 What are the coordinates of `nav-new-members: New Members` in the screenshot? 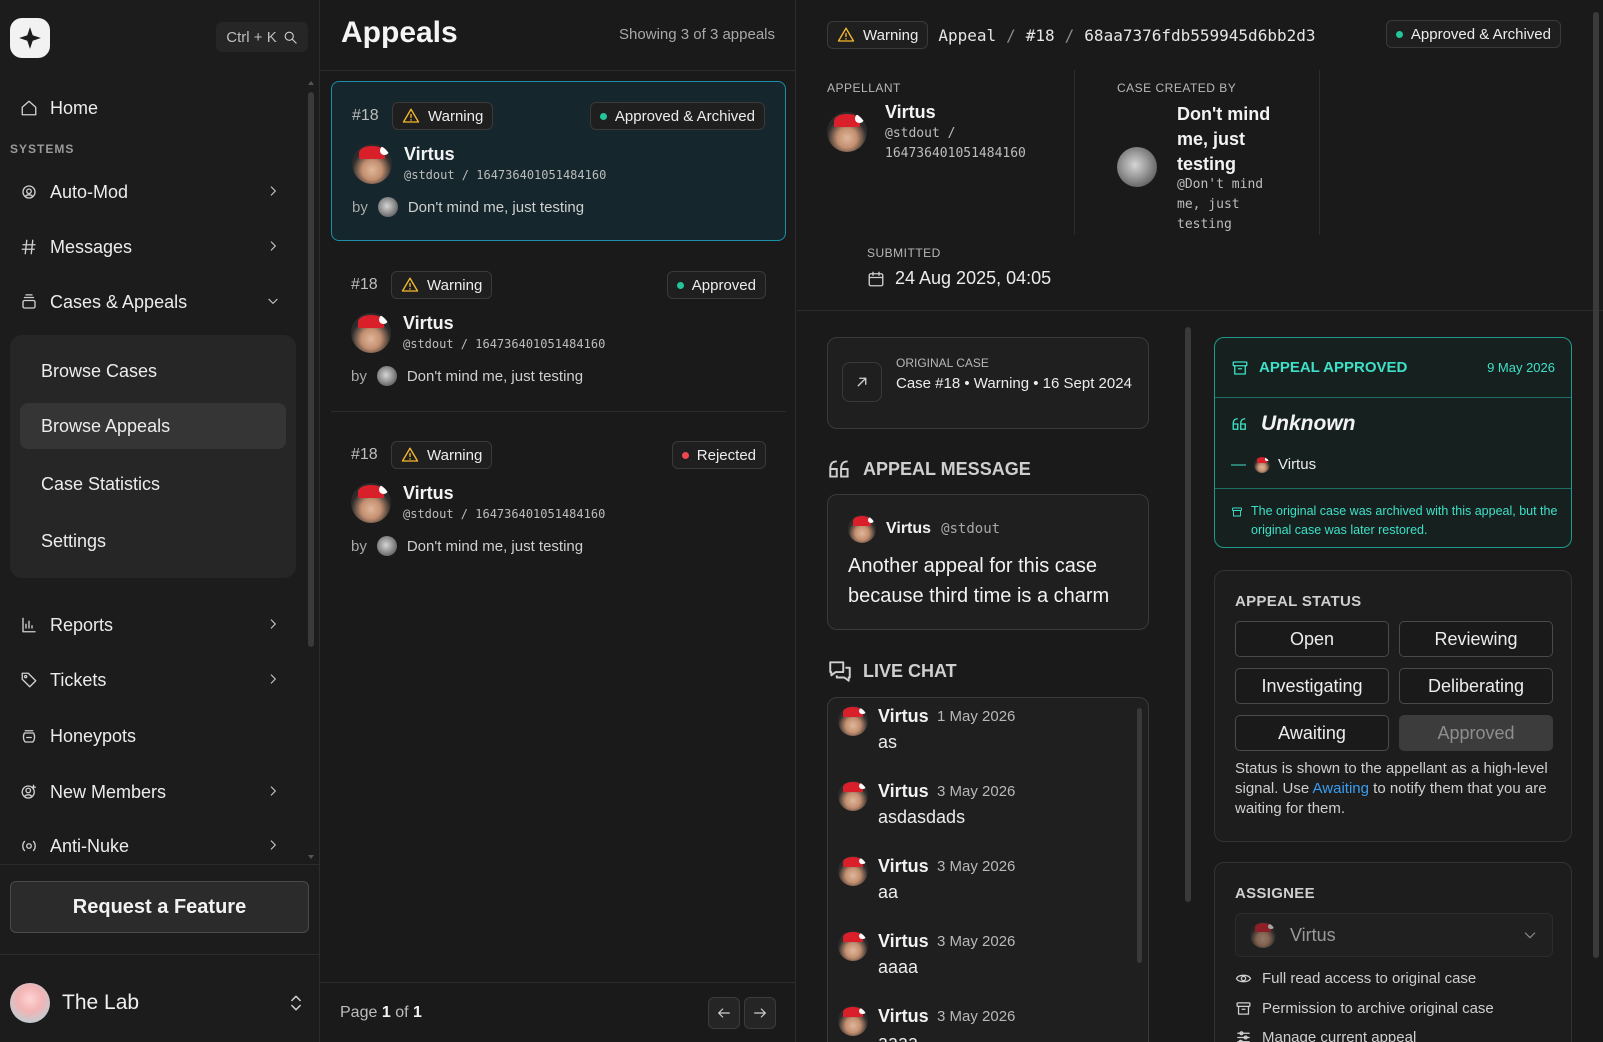 It's located at (153, 792).